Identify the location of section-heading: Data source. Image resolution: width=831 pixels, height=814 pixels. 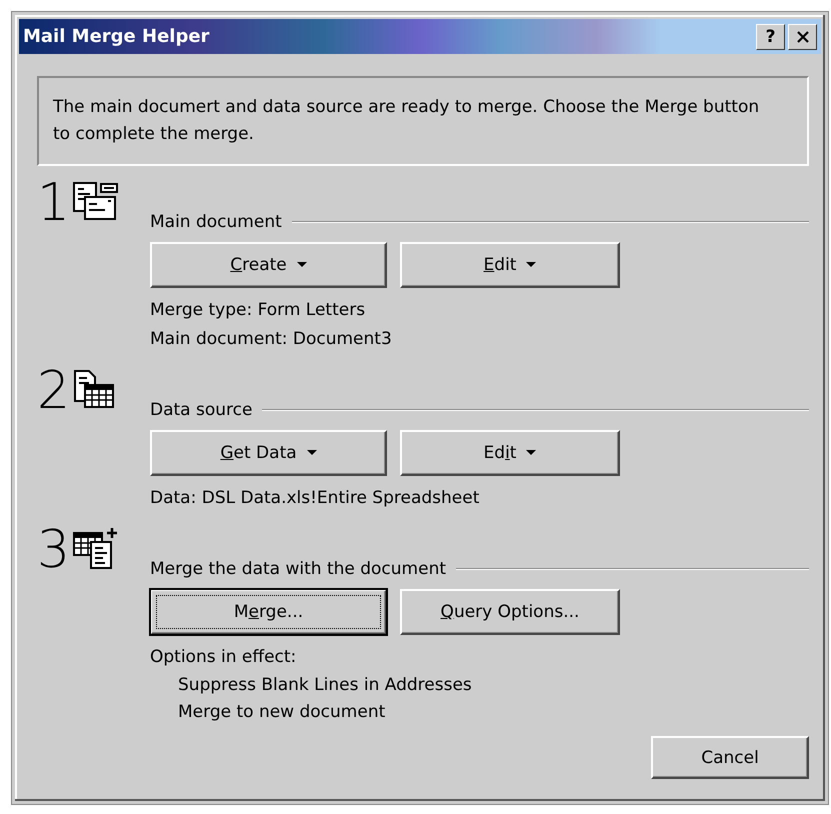
(201, 410).